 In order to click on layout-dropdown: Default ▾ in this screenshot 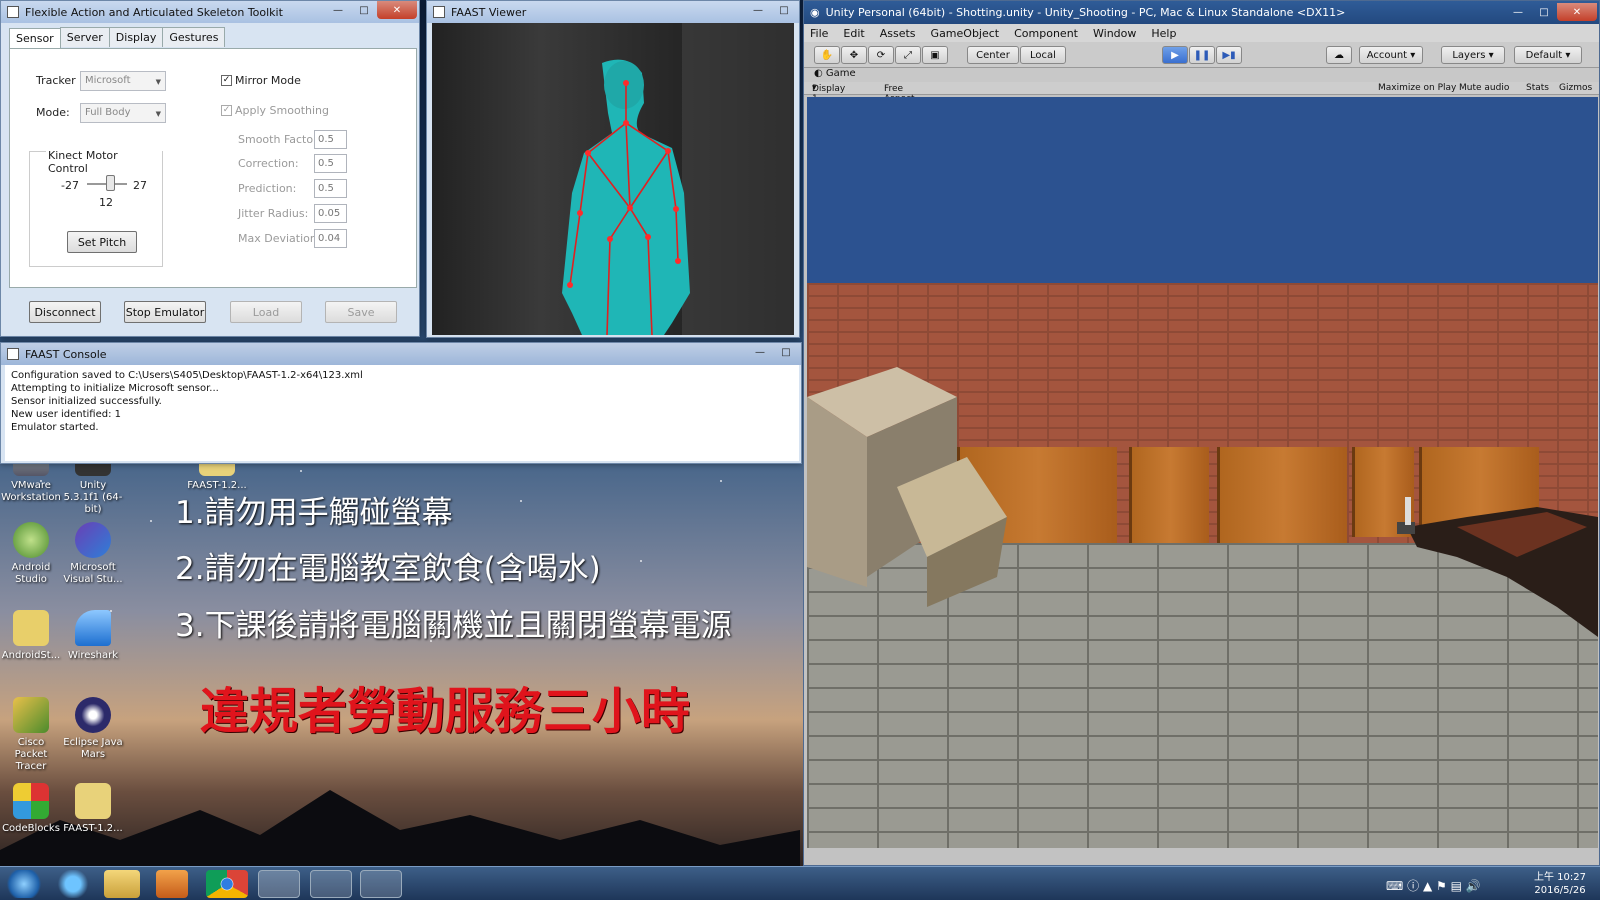, I will do `click(1548, 55)`.